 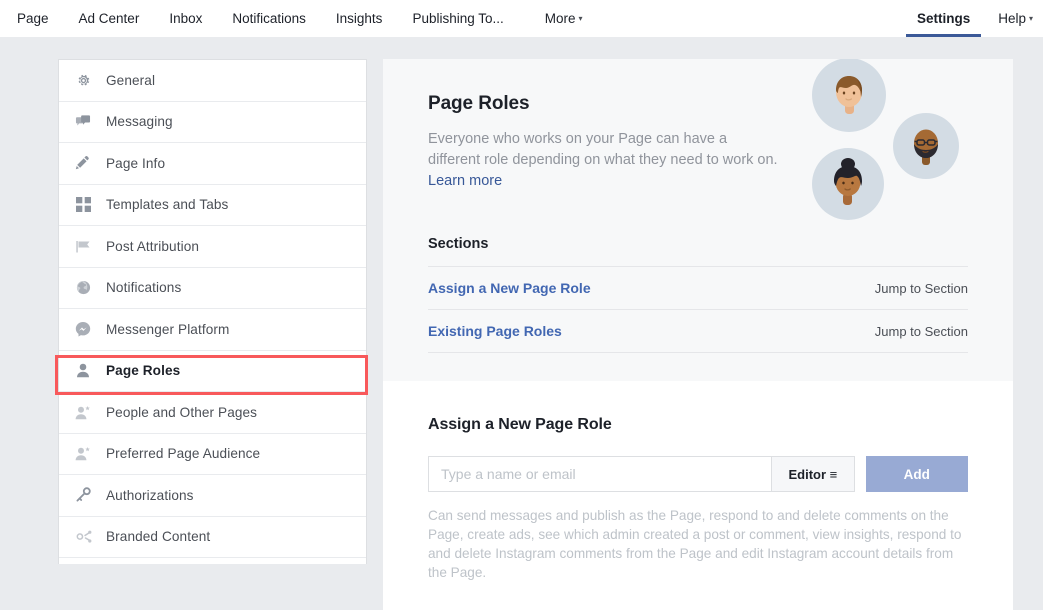 I want to click on sidebar-item-label: Preferred Page Audience, so click(x=183, y=454).